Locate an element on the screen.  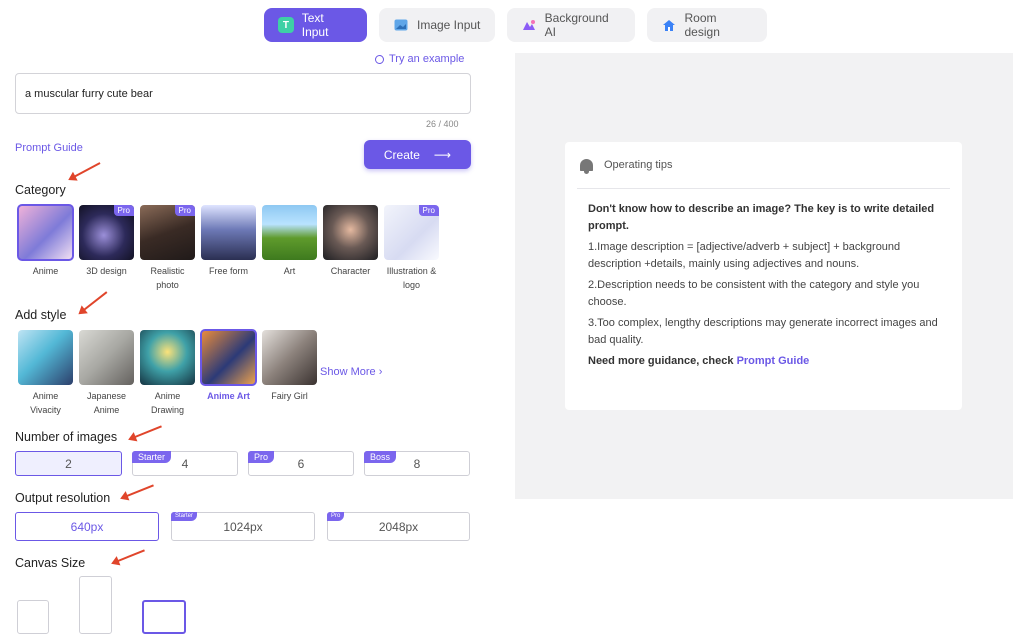
canvas-option-square is located at coordinates (33, 617).